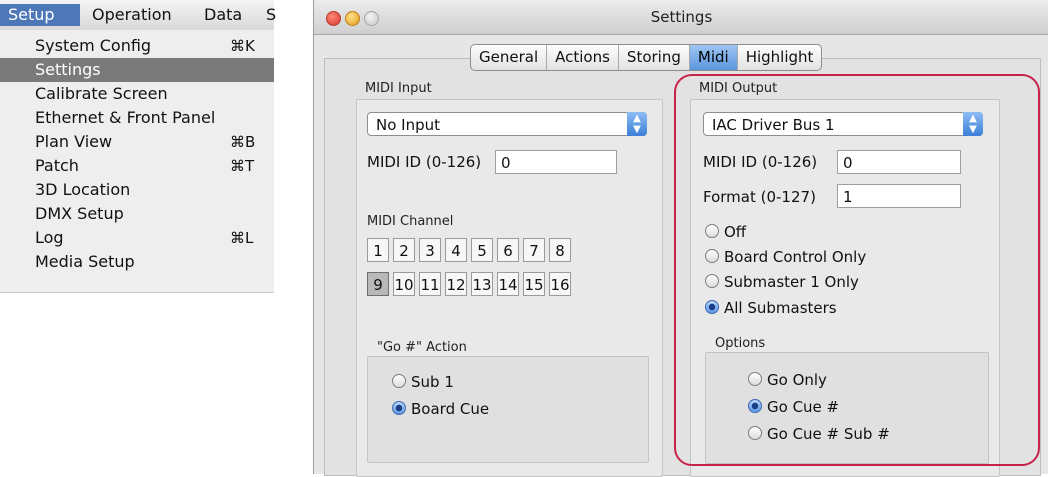 The width and height of the screenshot is (1048, 477). What do you see at coordinates (654, 57) in the screenshot?
I see `tab-storing: Storing` at bounding box center [654, 57].